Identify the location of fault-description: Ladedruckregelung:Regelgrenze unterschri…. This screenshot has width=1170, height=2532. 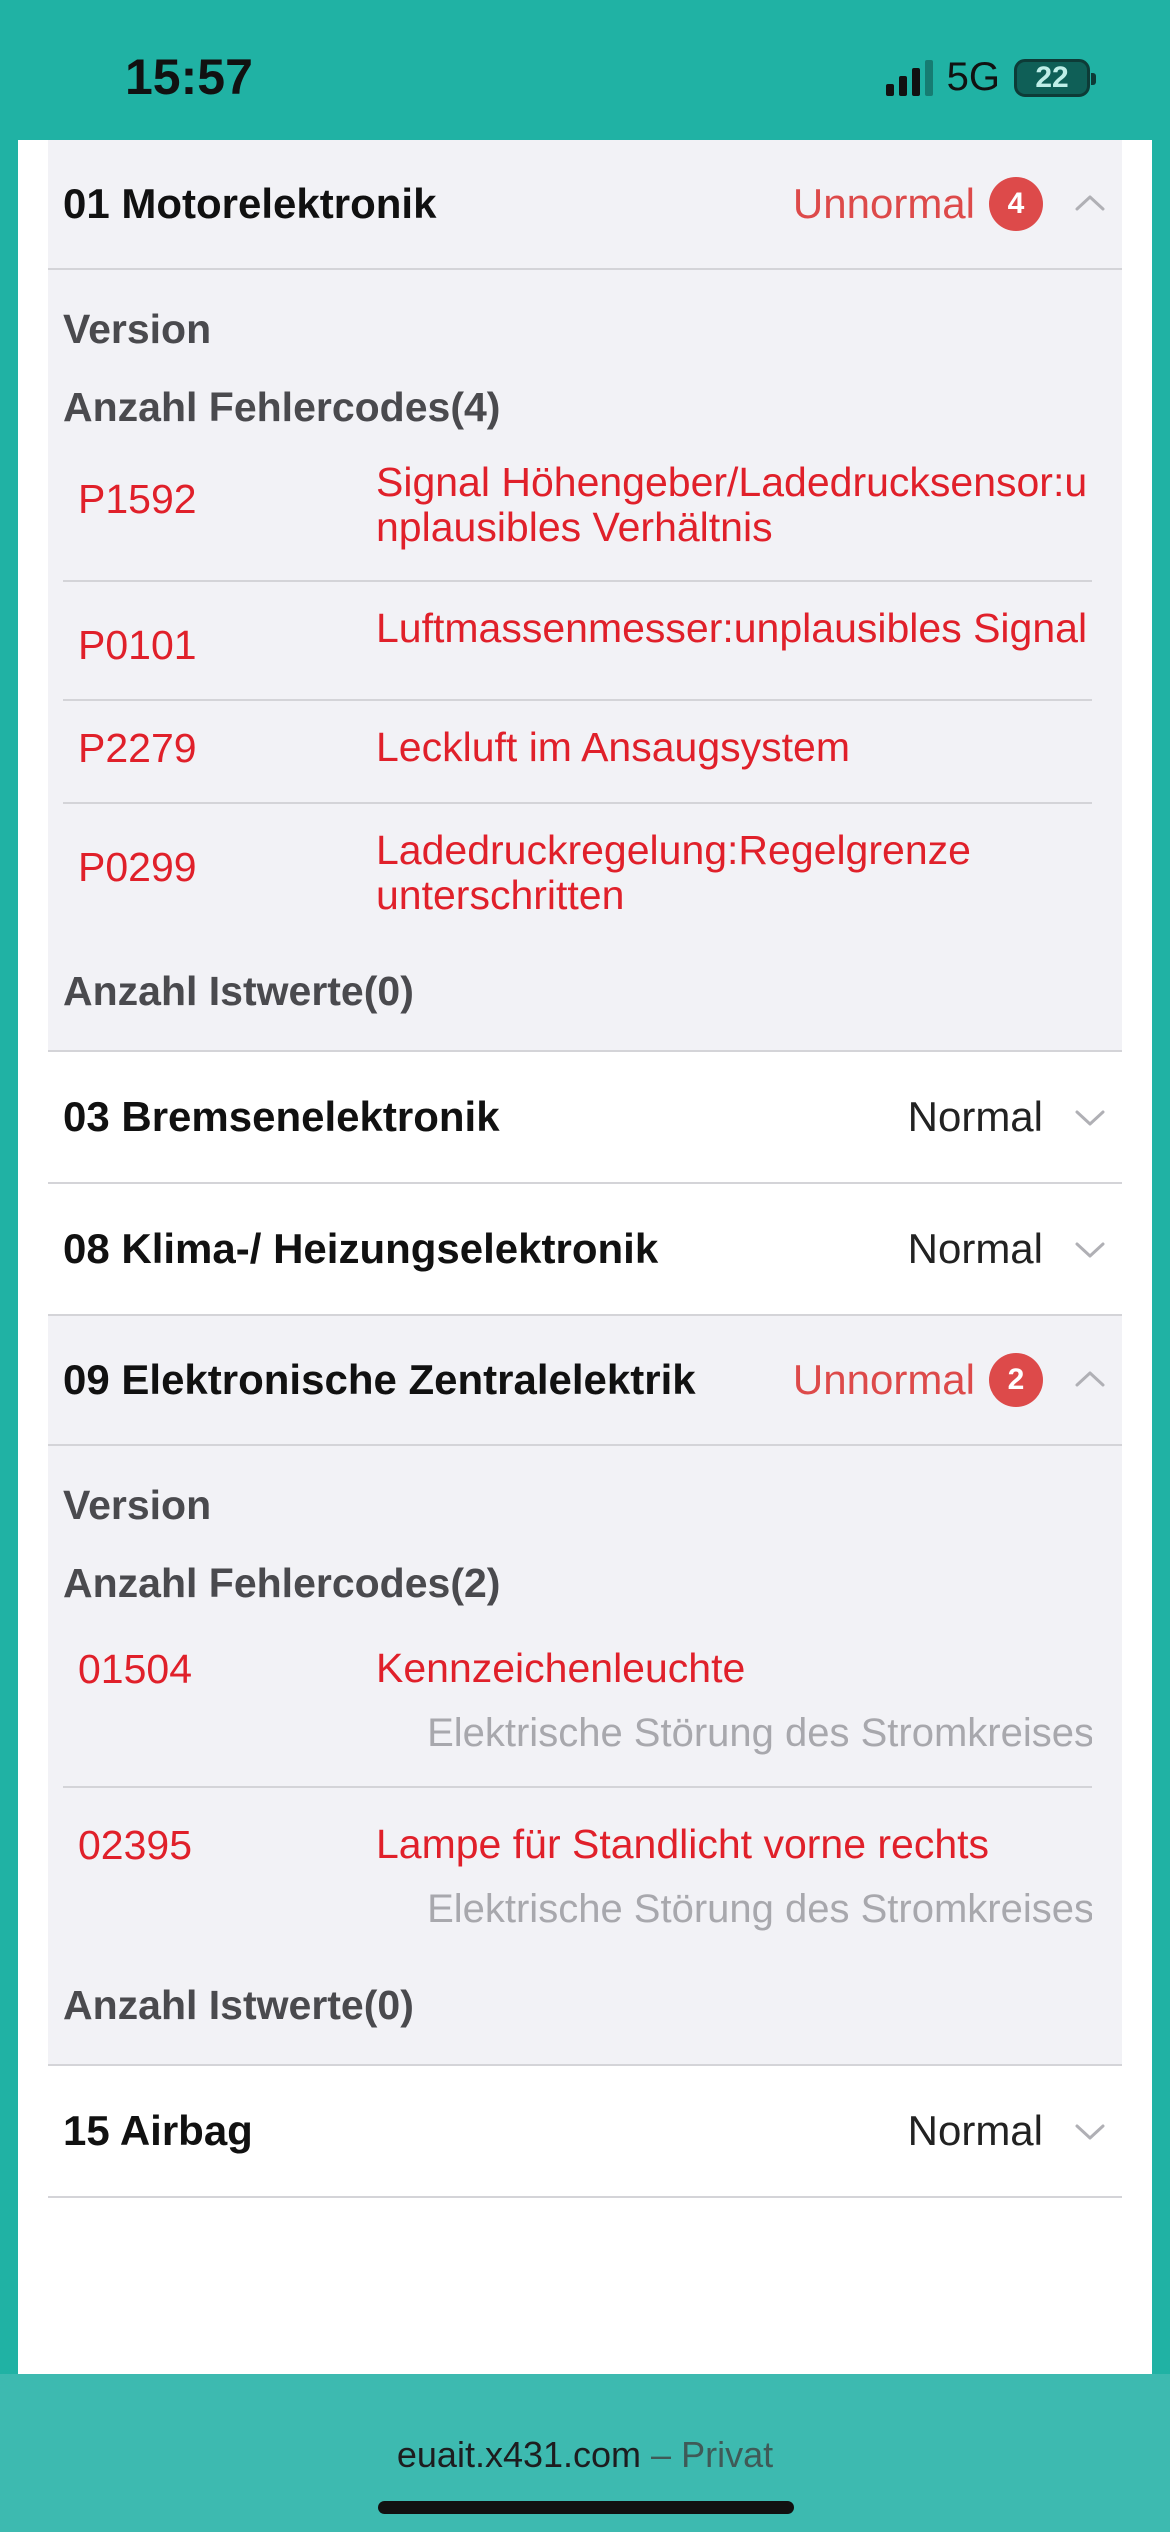
(673, 873).